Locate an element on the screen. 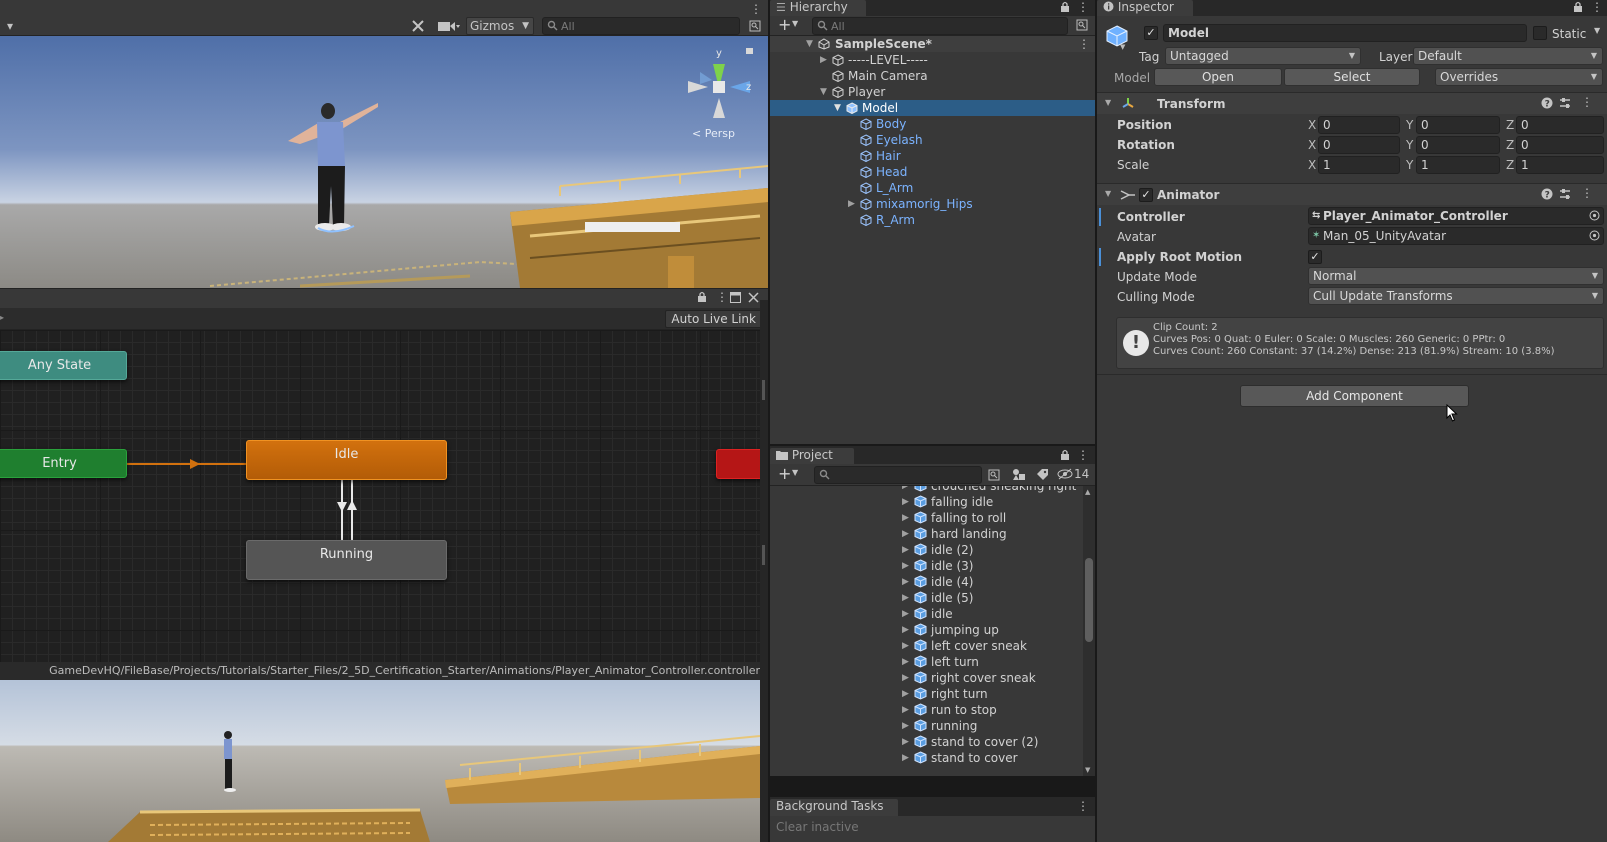 This screenshot has width=1607, height=842. any-state-node: Any State is located at coordinates (63, 365).